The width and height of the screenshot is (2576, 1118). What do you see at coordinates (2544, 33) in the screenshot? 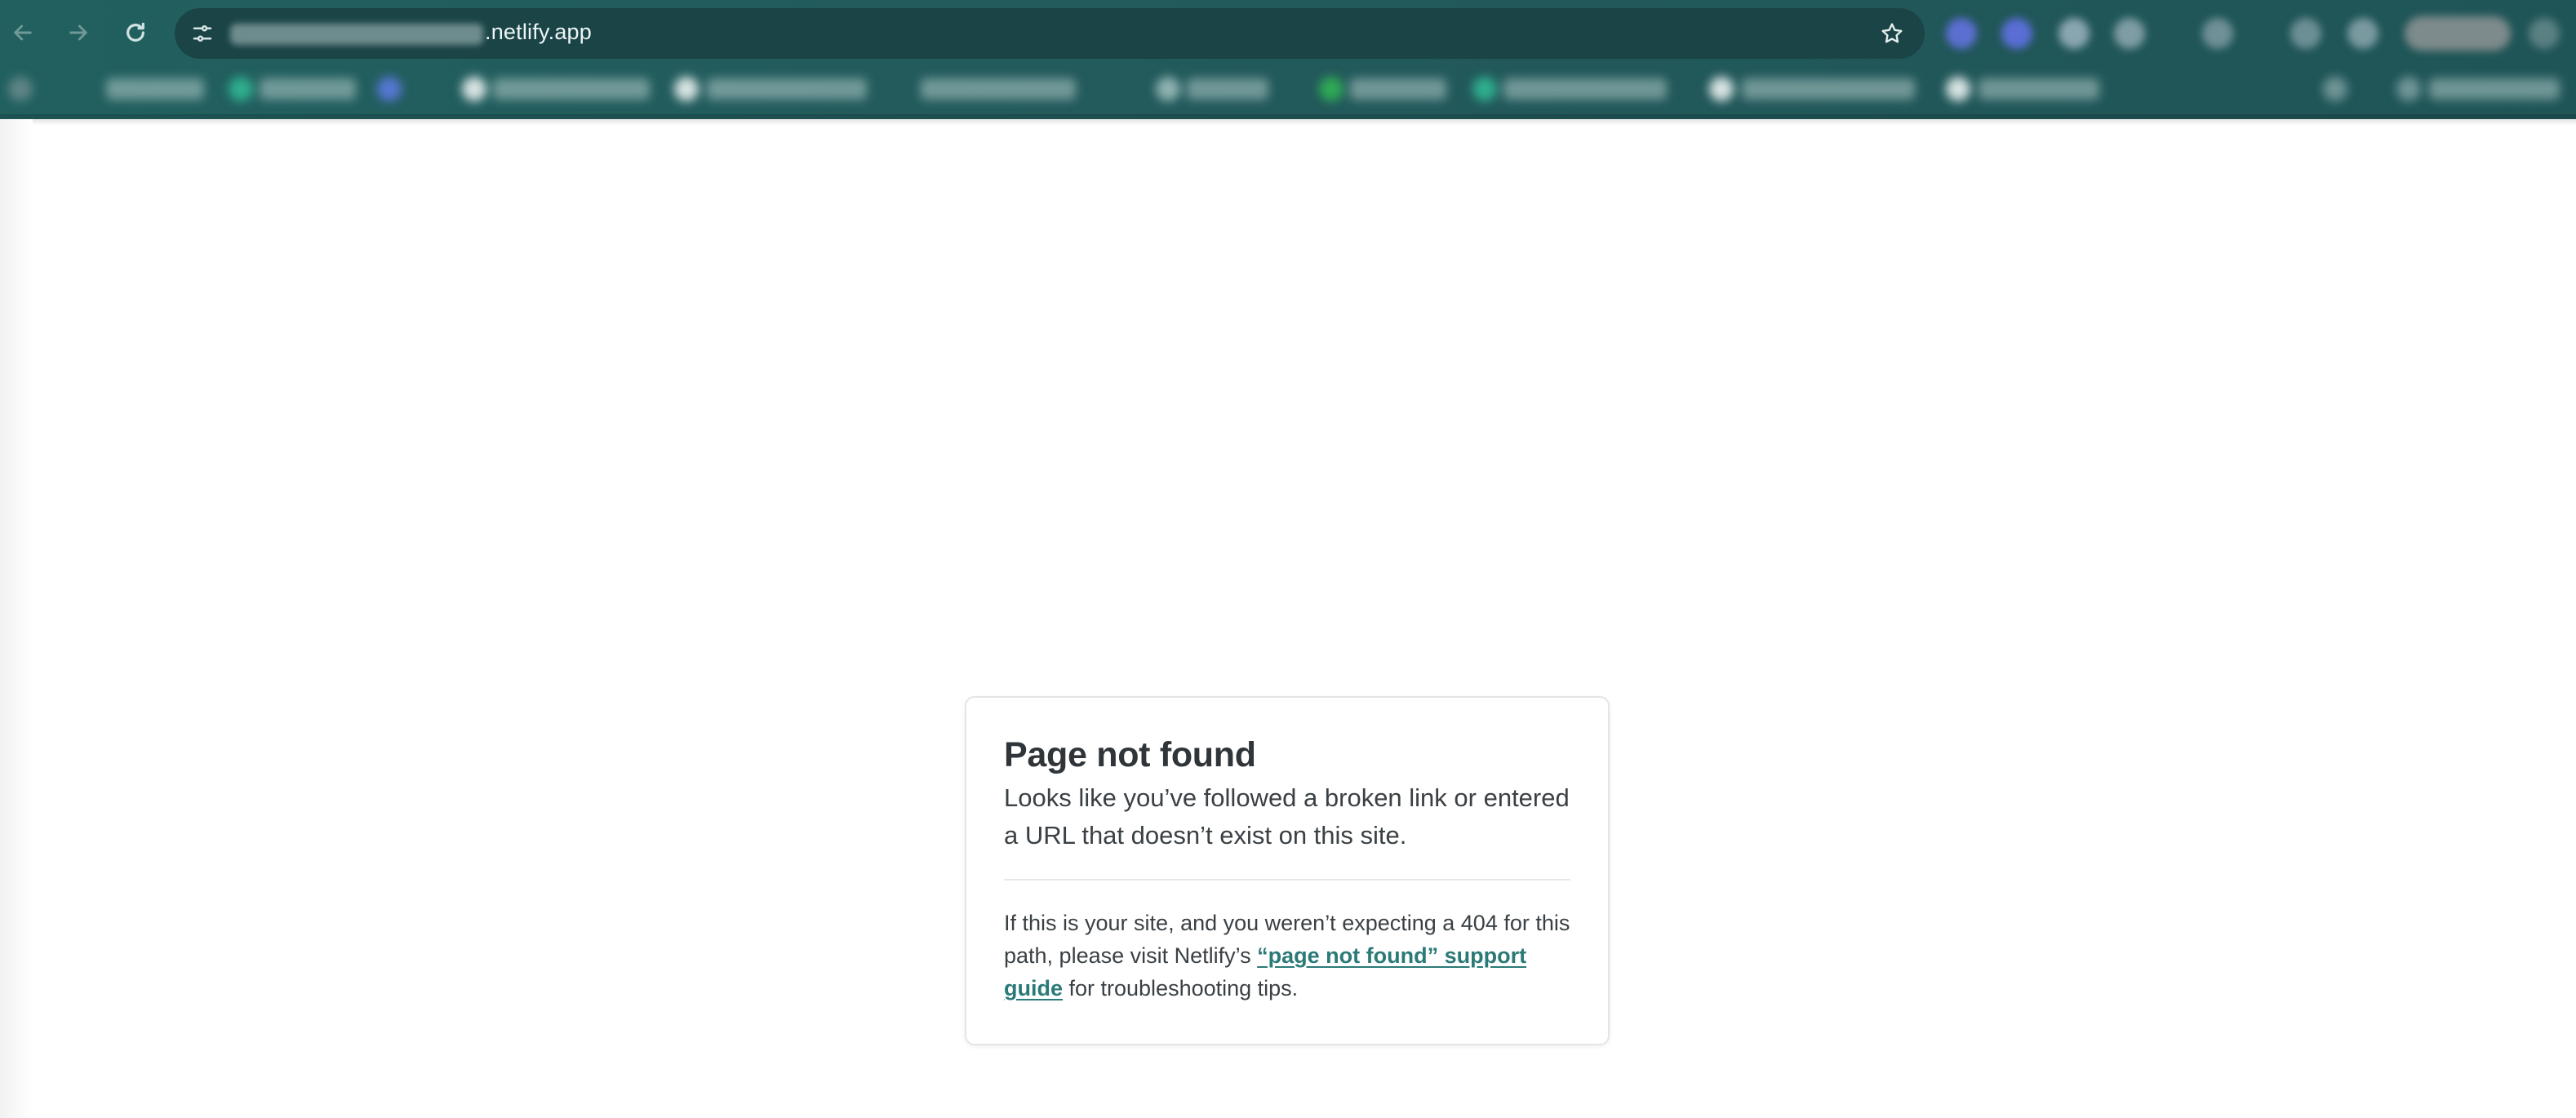
I see `menu-icon` at bounding box center [2544, 33].